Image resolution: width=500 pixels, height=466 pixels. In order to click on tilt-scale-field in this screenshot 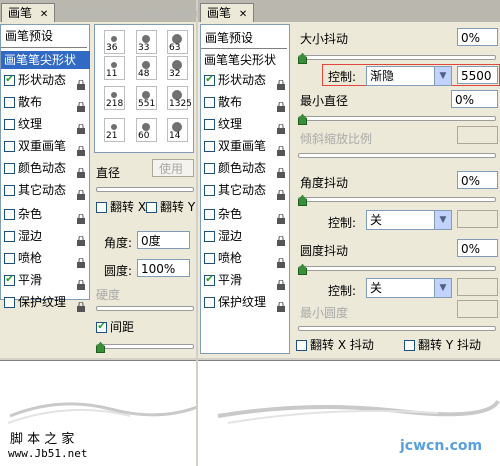, I will do `click(477, 135)`.